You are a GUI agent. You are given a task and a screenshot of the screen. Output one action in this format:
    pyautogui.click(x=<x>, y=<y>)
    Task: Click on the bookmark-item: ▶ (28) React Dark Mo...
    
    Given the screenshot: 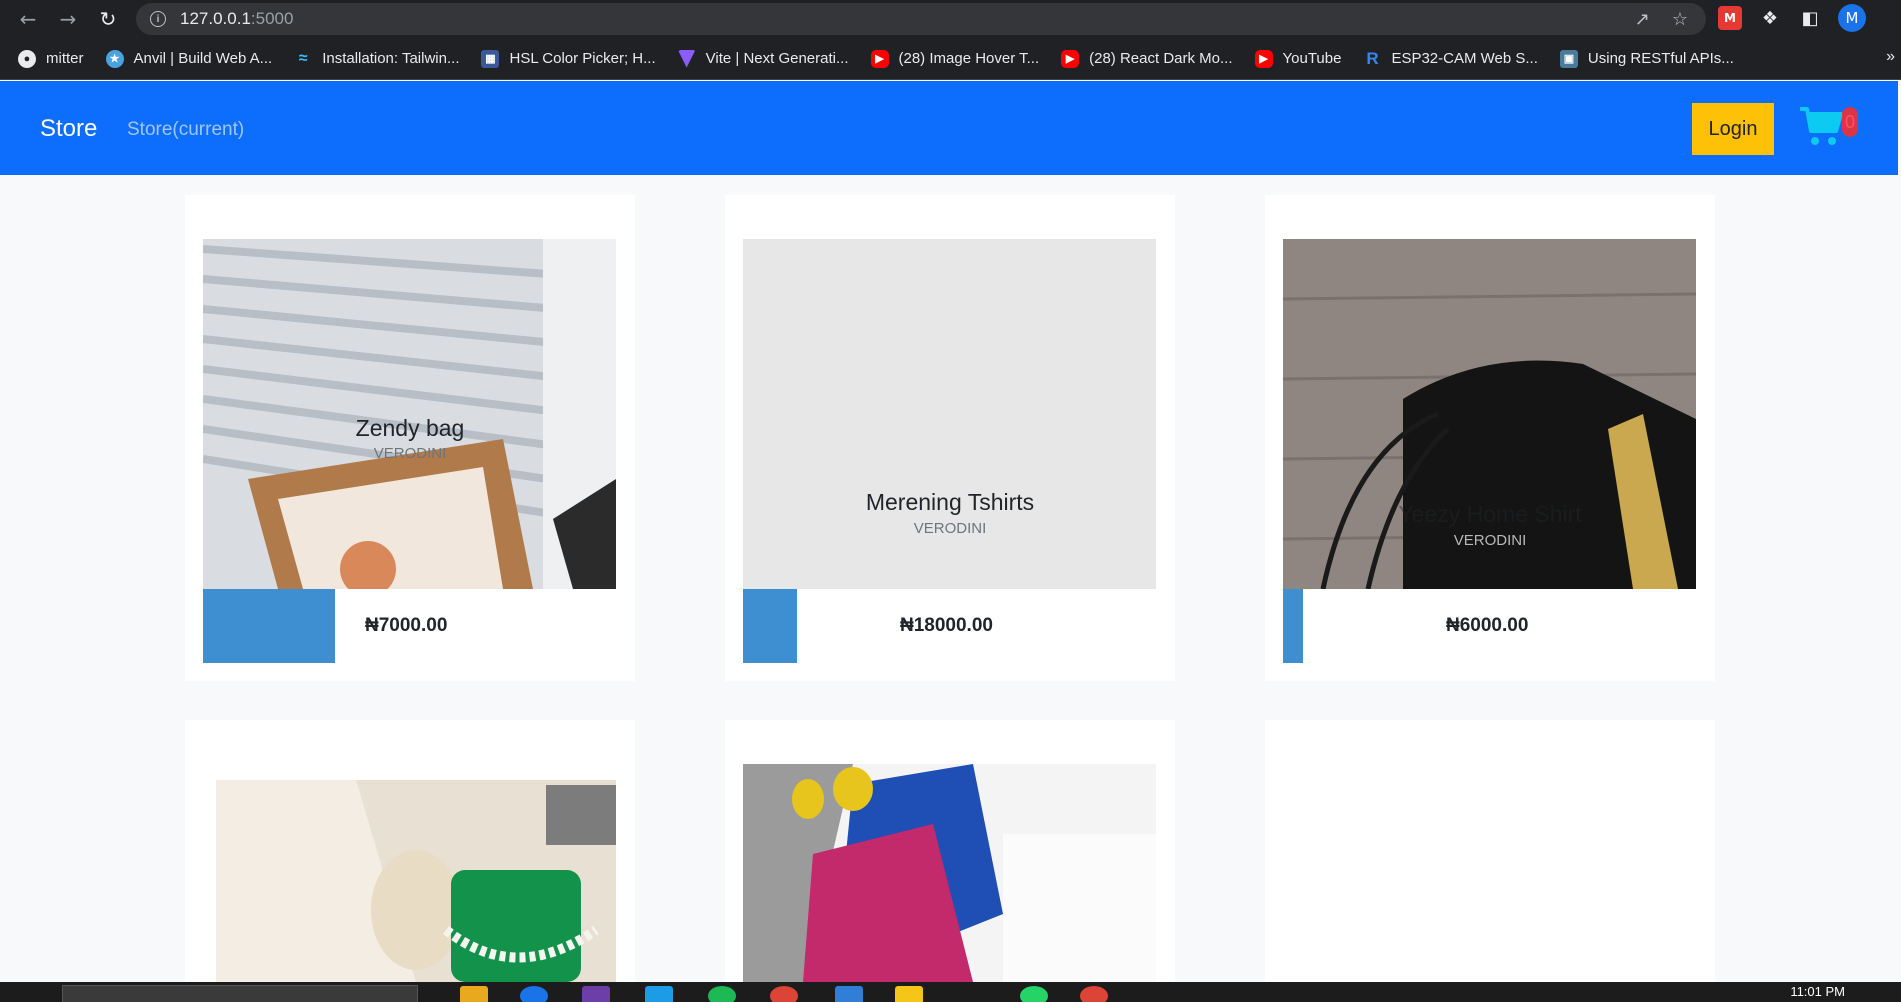 What is the action you would take?
    pyautogui.click(x=1147, y=58)
    